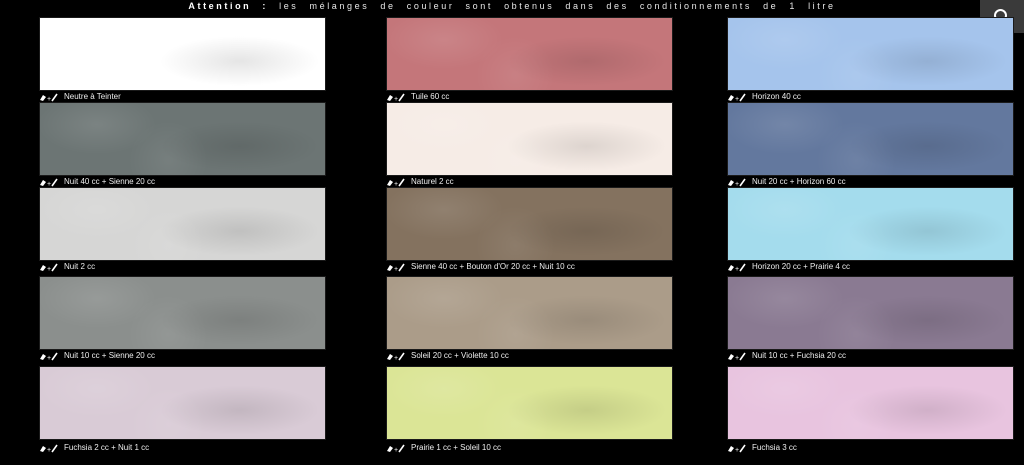 The width and height of the screenshot is (1024, 465). I want to click on swatch-label: Horizon 20 cc + Prairie 4 cc, so click(801, 266).